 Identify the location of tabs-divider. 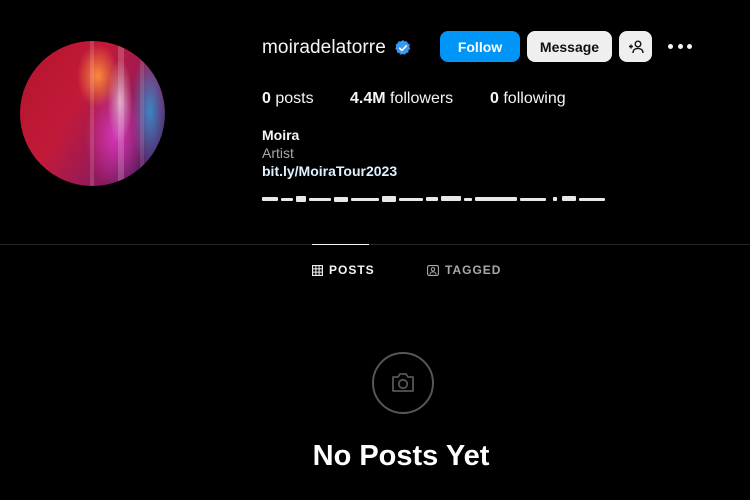
(375, 244).